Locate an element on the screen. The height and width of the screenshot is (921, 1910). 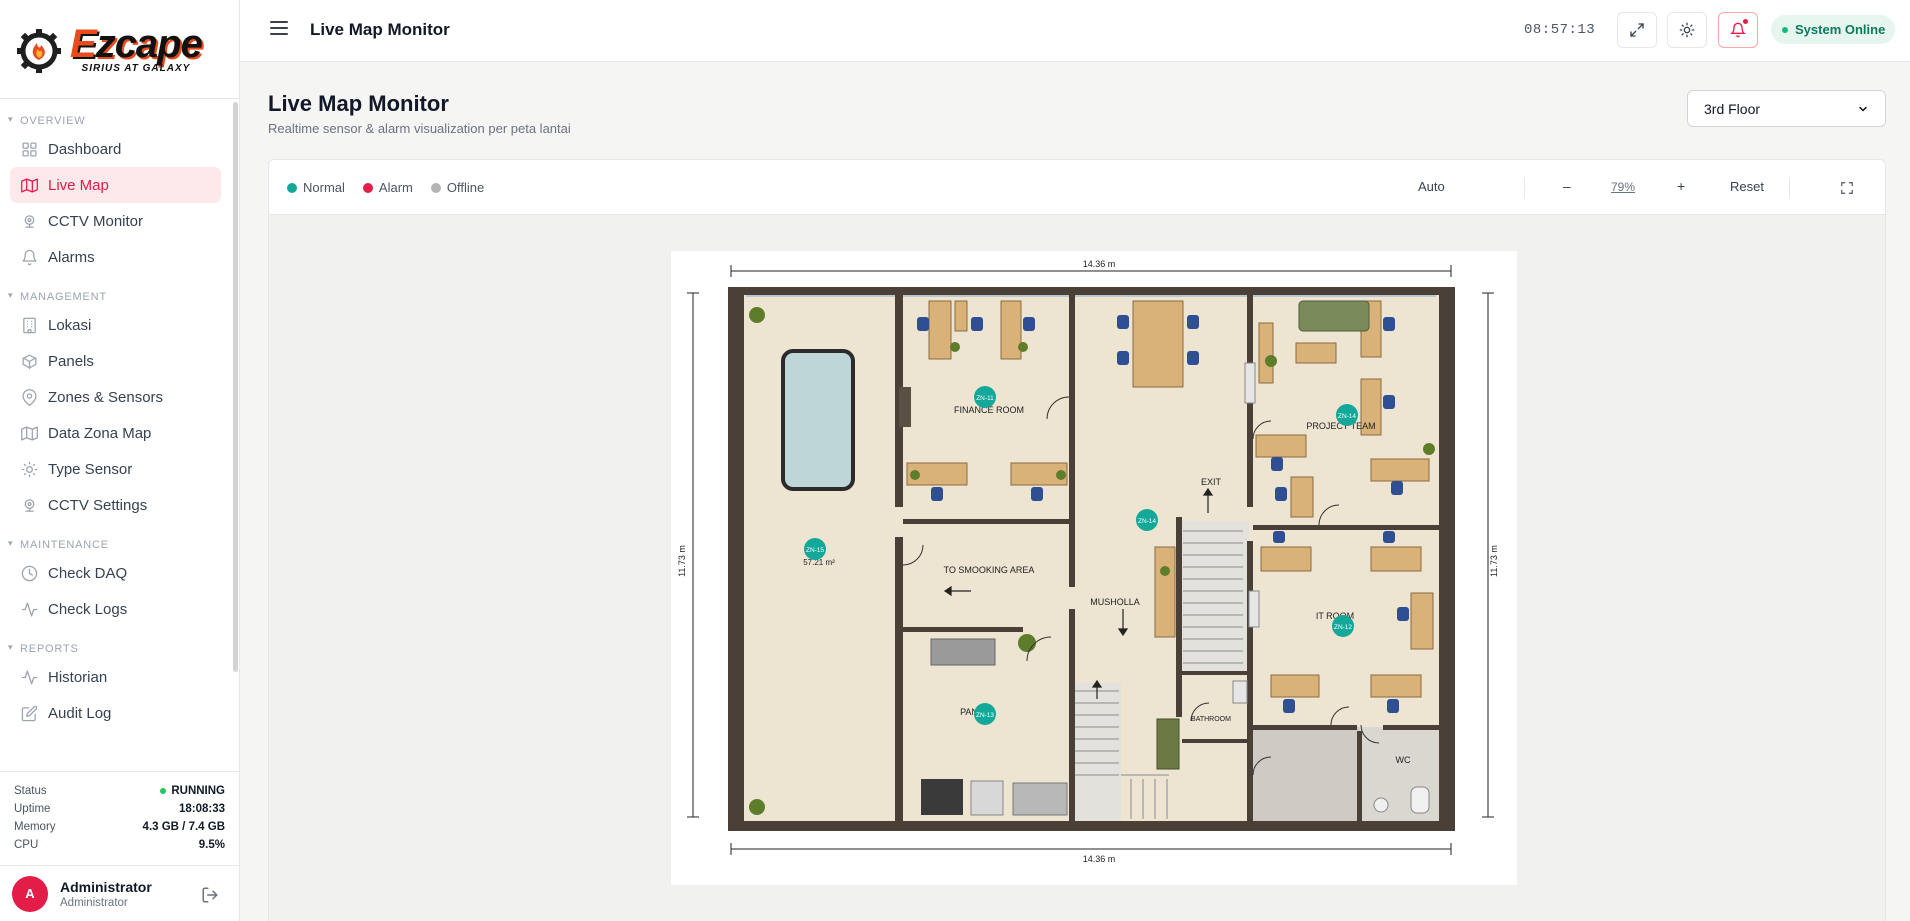
nav-section-overview: OVERVIEW is located at coordinates (115, 115).